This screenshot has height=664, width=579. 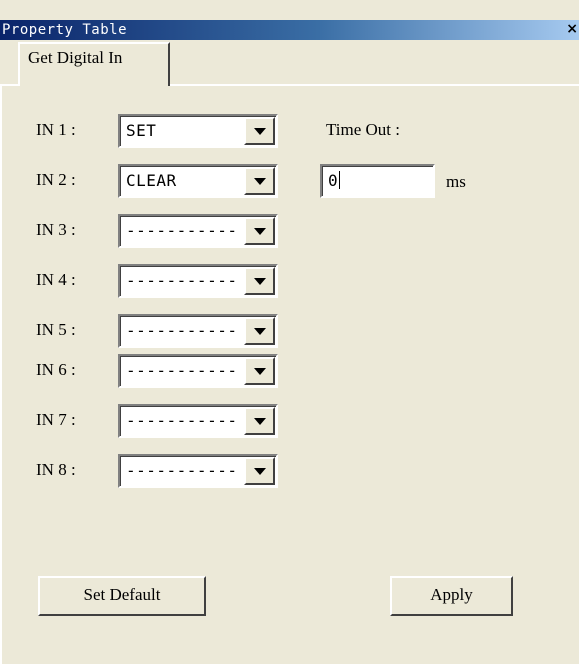 What do you see at coordinates (56, 229) in the screenshot?
I see `in-3-label: IN 3 :` at bounding box center [56, 229].